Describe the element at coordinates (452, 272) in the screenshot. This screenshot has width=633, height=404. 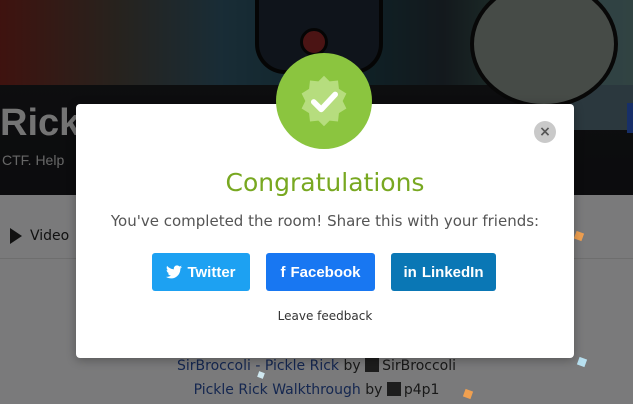
I see `share-linkedin-label: LinkedIn` at that location.